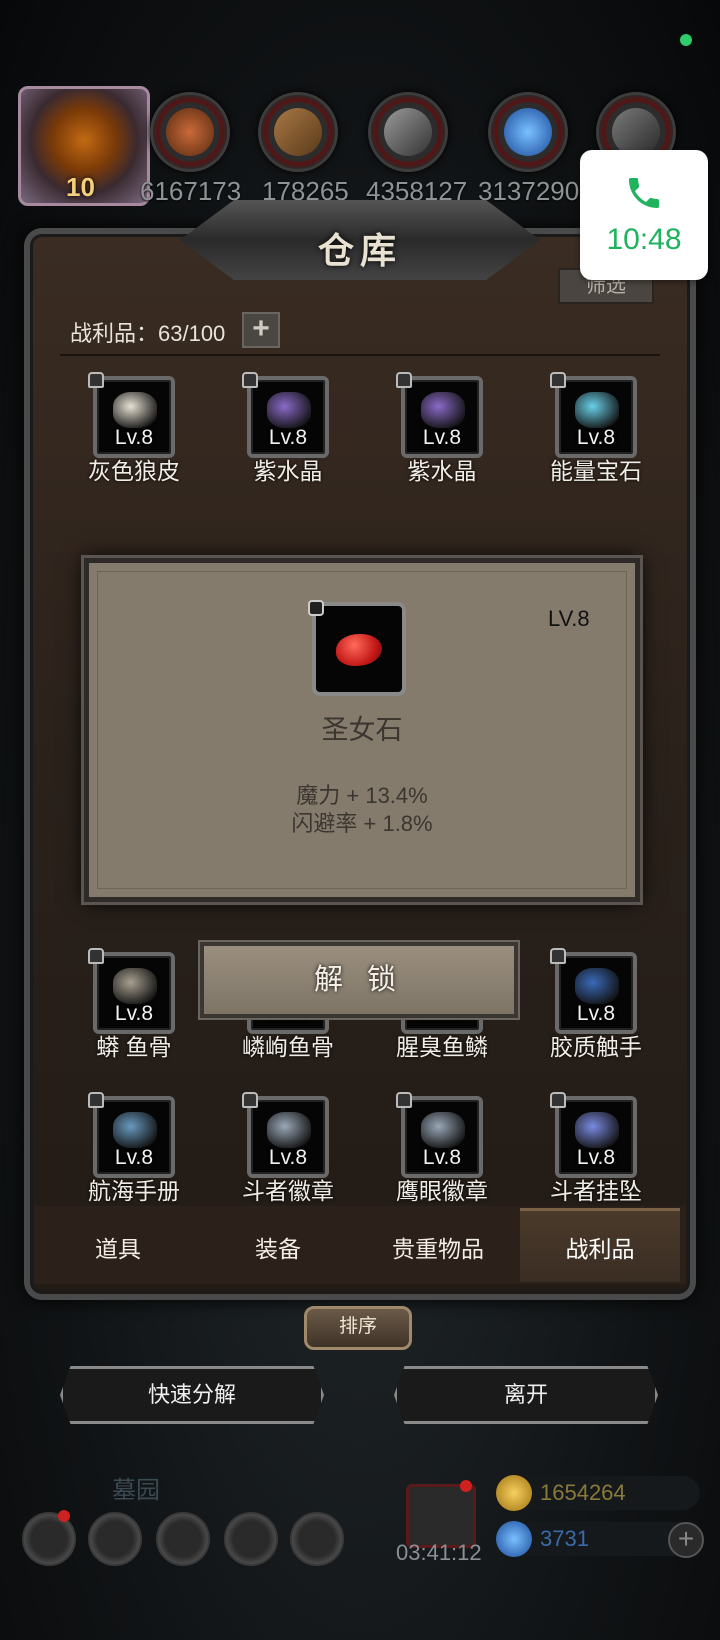 This screenshot has height=1640, width=720. I want to click on add-currency-button: +, so click(686, 1540).